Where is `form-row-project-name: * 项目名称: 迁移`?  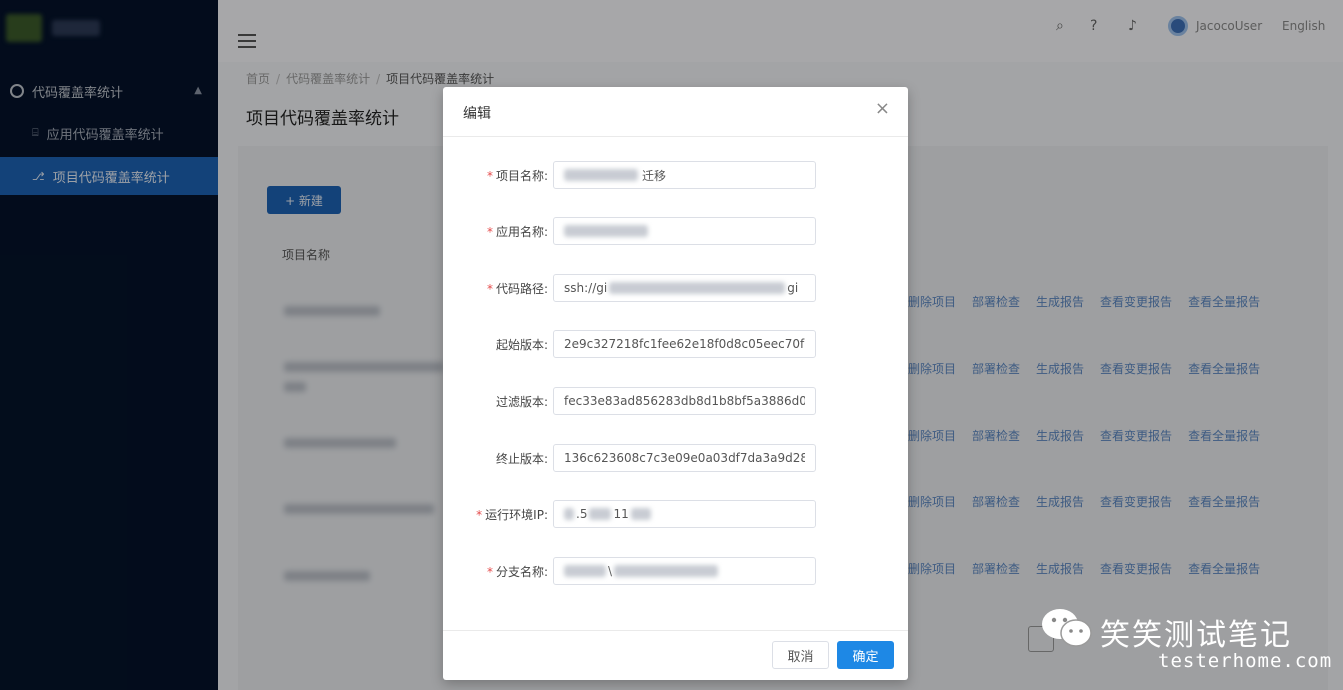 form-row-project-name: * 项目名称: 迁移 is located at coordinates (675, 175).